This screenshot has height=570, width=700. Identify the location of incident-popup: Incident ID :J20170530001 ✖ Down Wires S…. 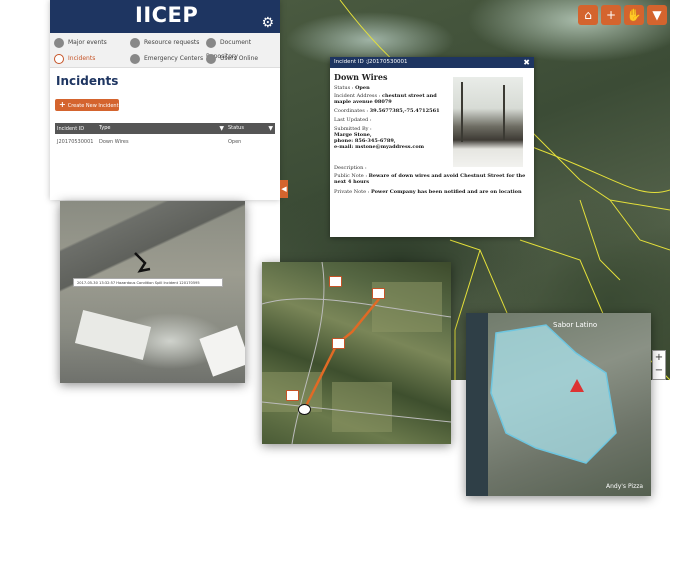
(432, 147).